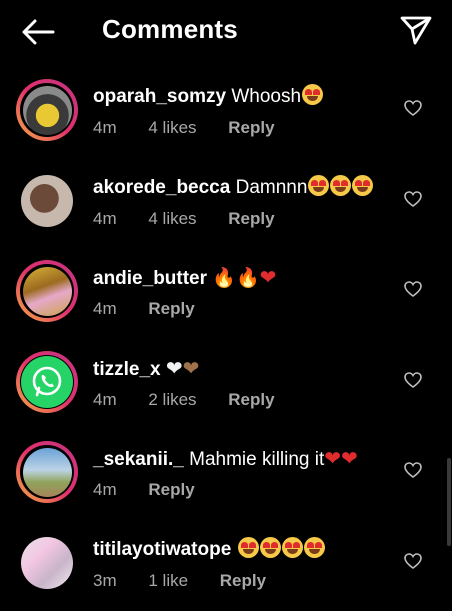 Image resolution: width=452 pixels, height=611 pixels. I want to click on white-heart-emoji-icon: ❤, so click(174, 368).